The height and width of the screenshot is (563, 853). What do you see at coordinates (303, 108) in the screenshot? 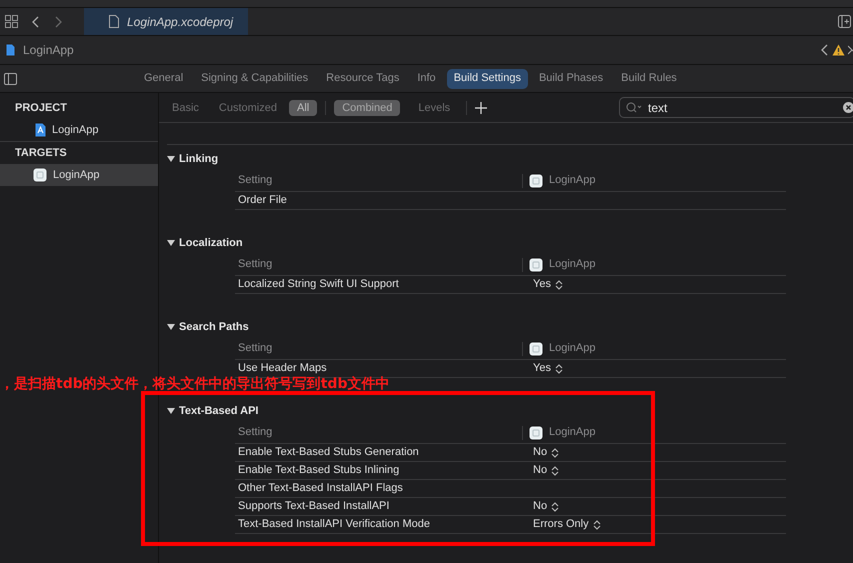
I see `scope-filter-tab: All` at bounding box center [303, 108].